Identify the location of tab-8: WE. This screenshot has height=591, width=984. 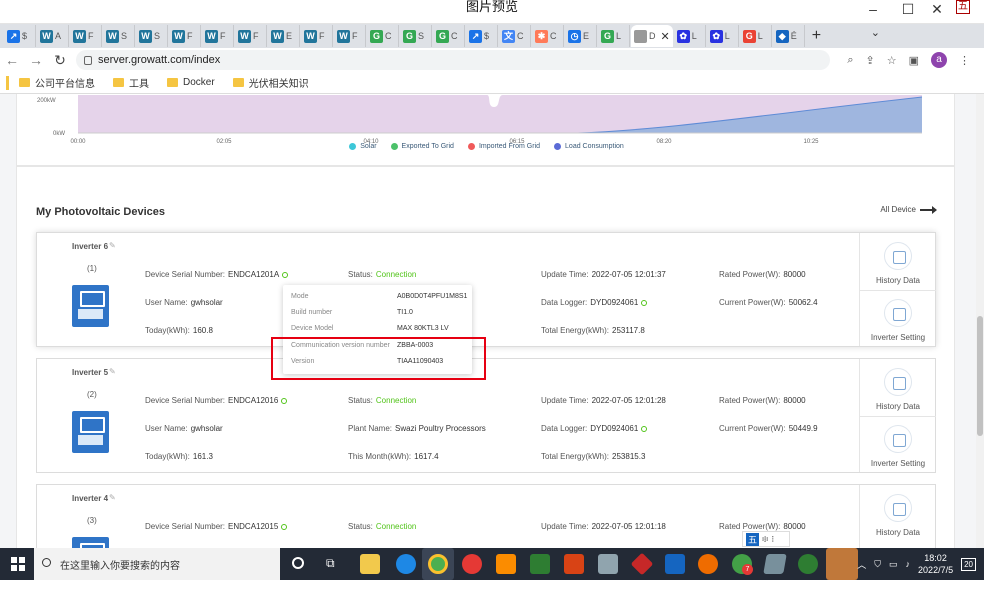
(284, 36).